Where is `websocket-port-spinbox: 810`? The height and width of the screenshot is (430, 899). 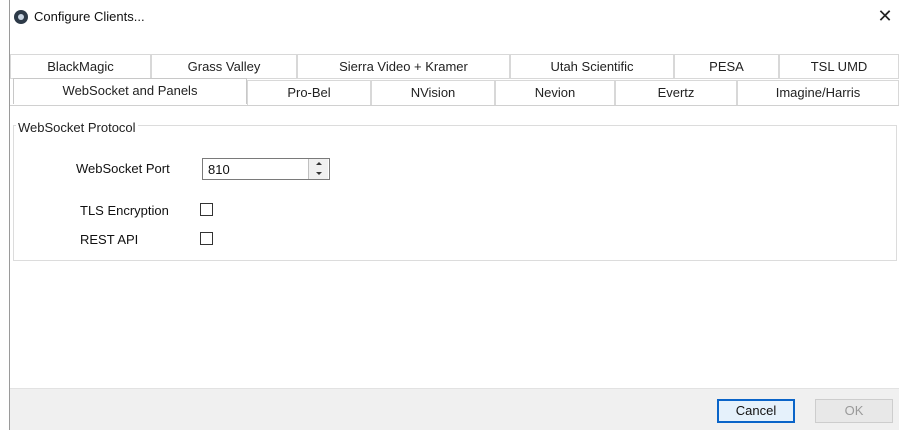 websocket-port-spinbox: 810 is located at coordinates (266, 169).